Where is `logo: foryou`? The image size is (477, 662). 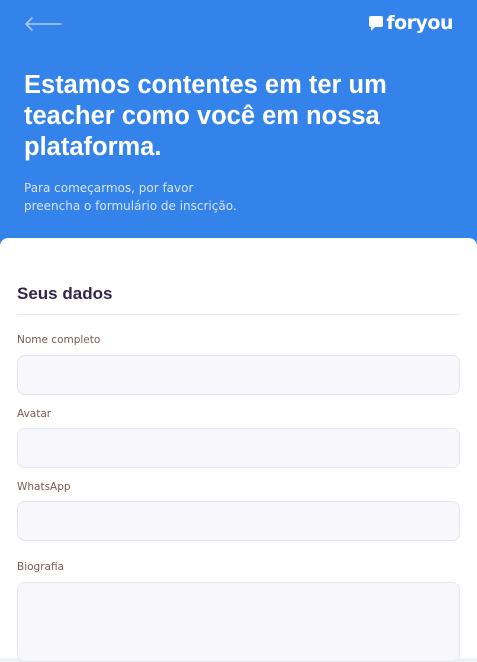 logo: foryou is located at coordinates (410, 23).